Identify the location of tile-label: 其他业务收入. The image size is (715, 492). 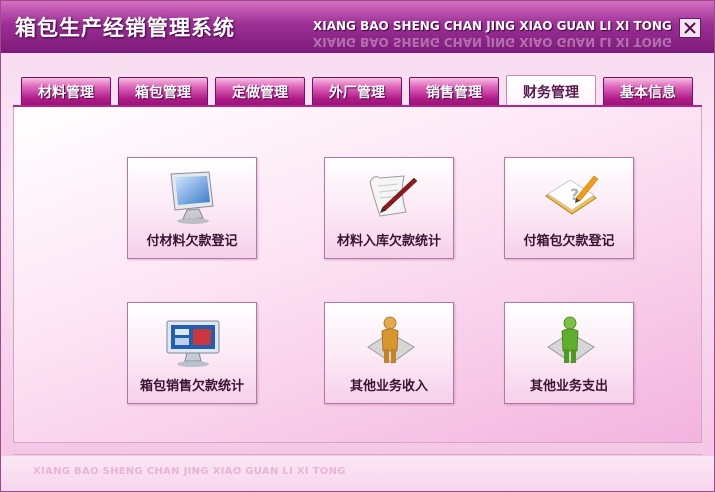
(388, 386).